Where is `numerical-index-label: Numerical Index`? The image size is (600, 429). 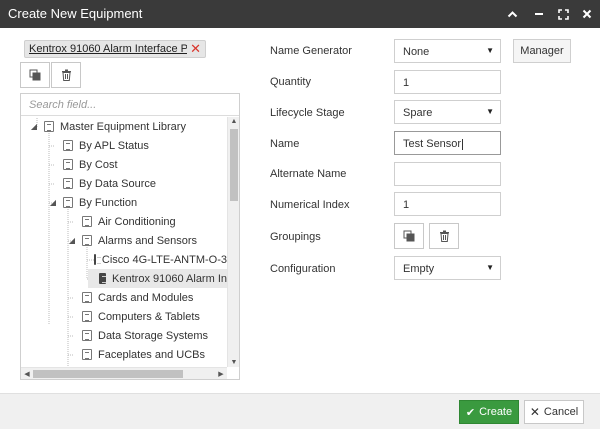 numerical-index-label: Numerical Index is located at coordinates (310, 205).